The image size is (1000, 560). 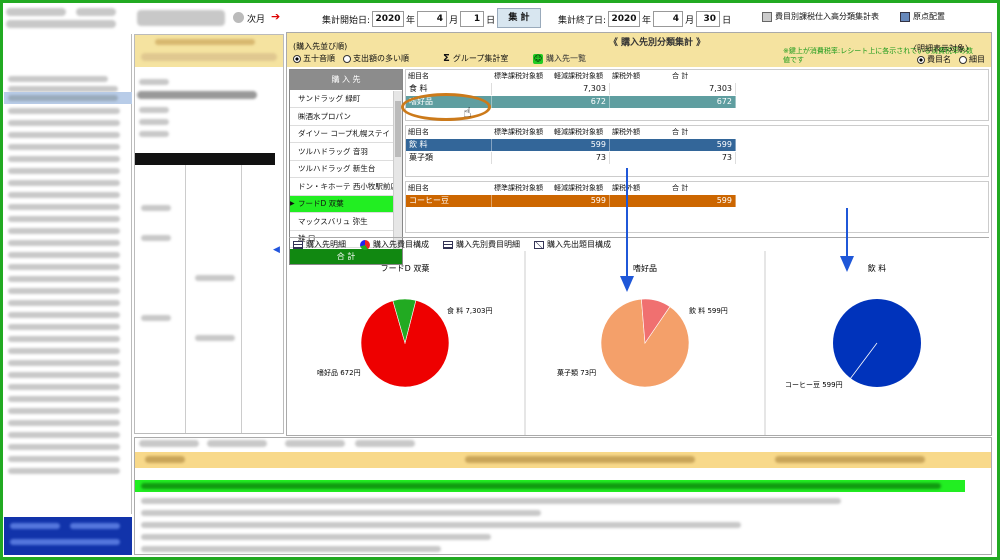 What do you see at coordinates (647, 20) in the screenshot?
I see `end-year-kanji: 年` at bounding box center [647, 20].